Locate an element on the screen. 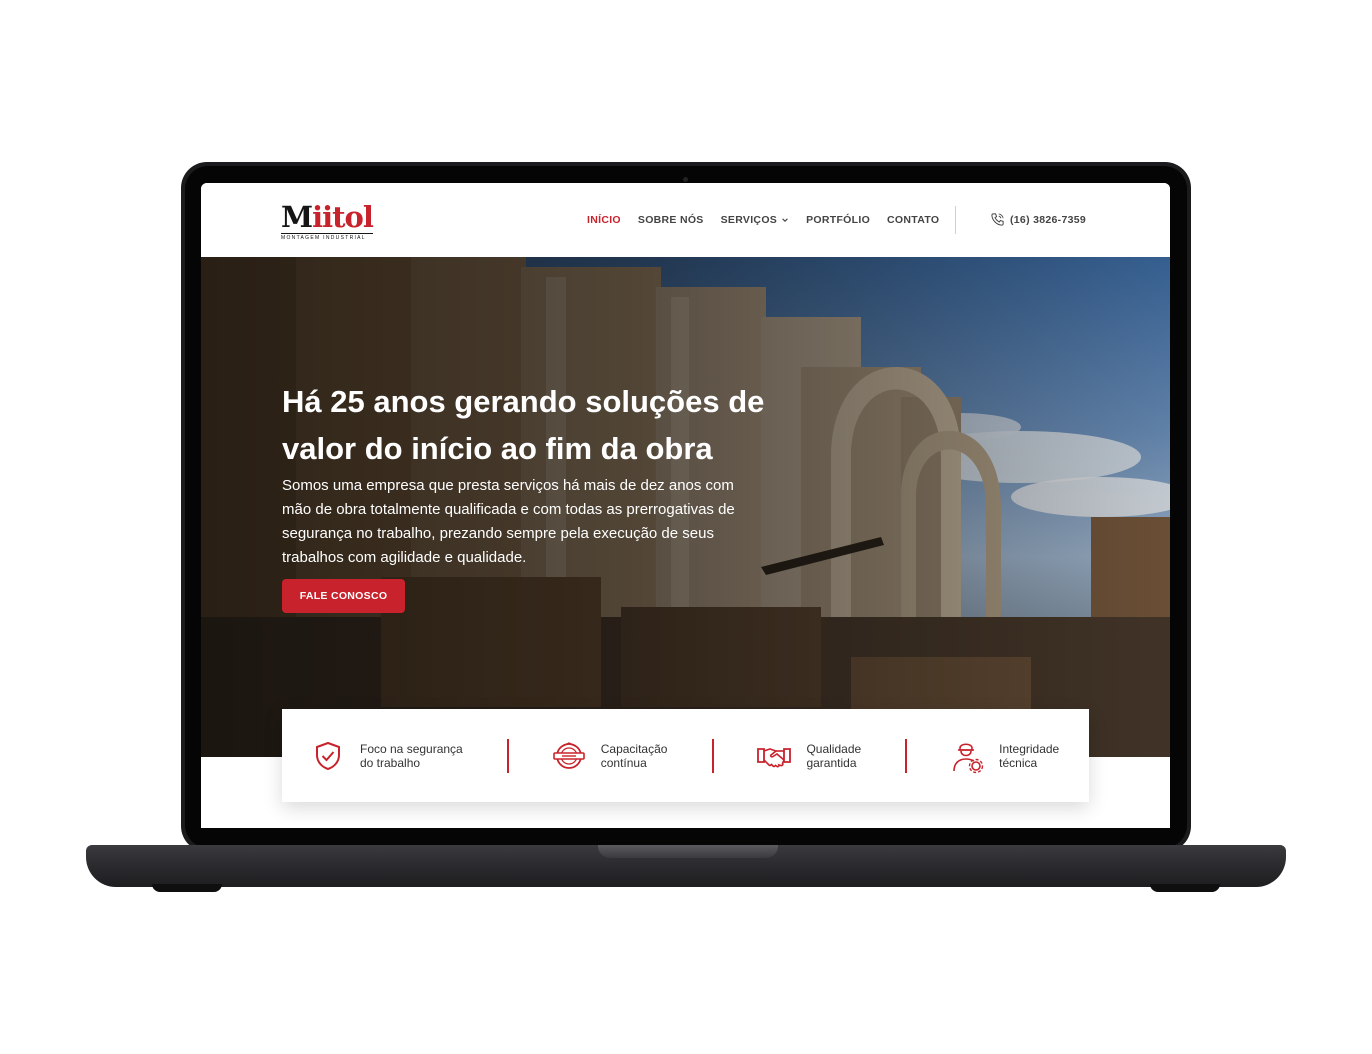 The width and height of the screenshot is (1372, 1054). menu-item-contato: CONTATO is located at coordinates (913, 220).